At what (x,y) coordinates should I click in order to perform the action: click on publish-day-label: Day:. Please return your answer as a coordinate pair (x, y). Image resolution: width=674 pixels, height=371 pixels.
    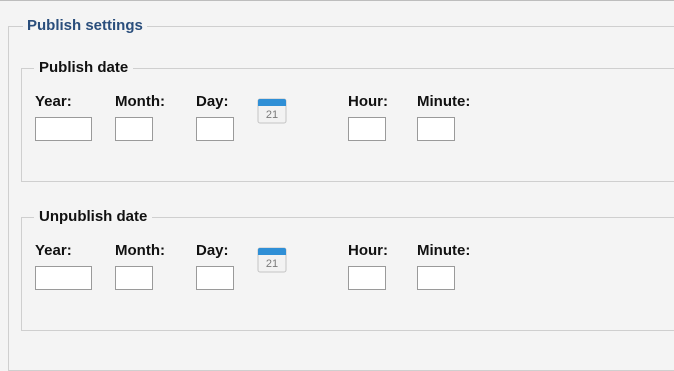
    Looking at the image, I should click on (212, 101).